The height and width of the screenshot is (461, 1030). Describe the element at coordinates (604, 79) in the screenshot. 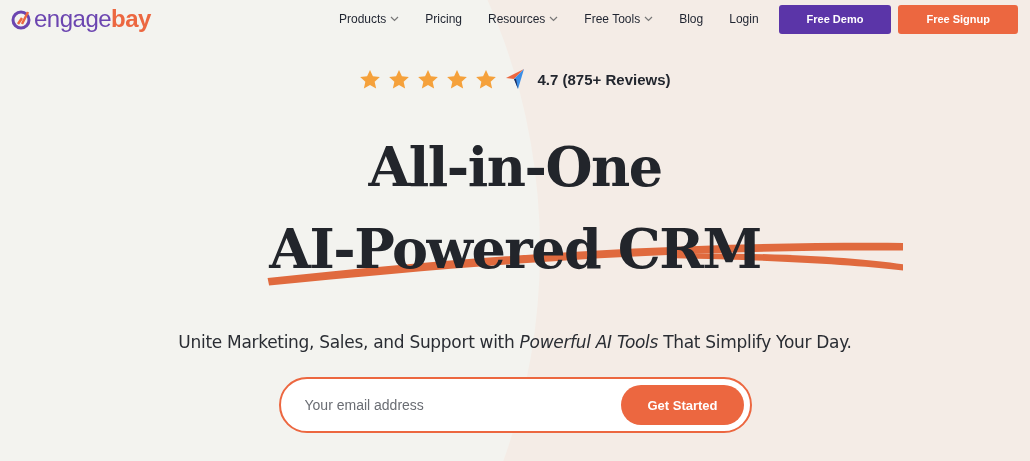

I see `rating-text: 4.7 (875+ Reviews)` at that location.